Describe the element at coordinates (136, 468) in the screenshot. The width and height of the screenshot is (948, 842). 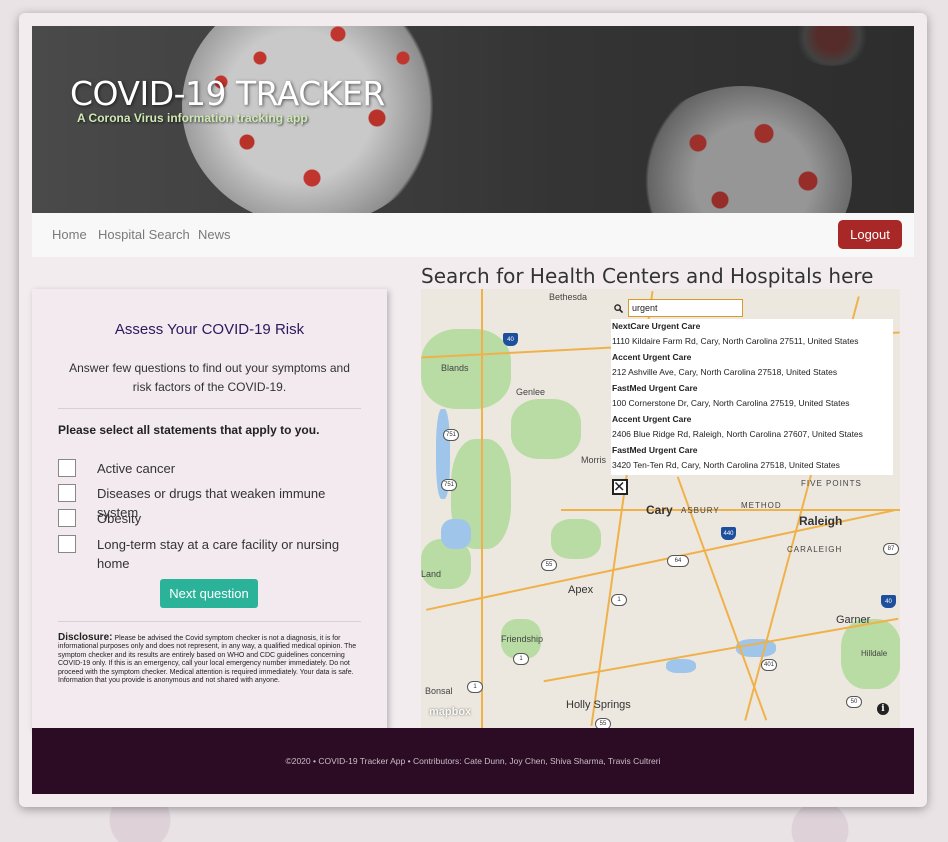
I see `option-label: Active cancer` at that location.